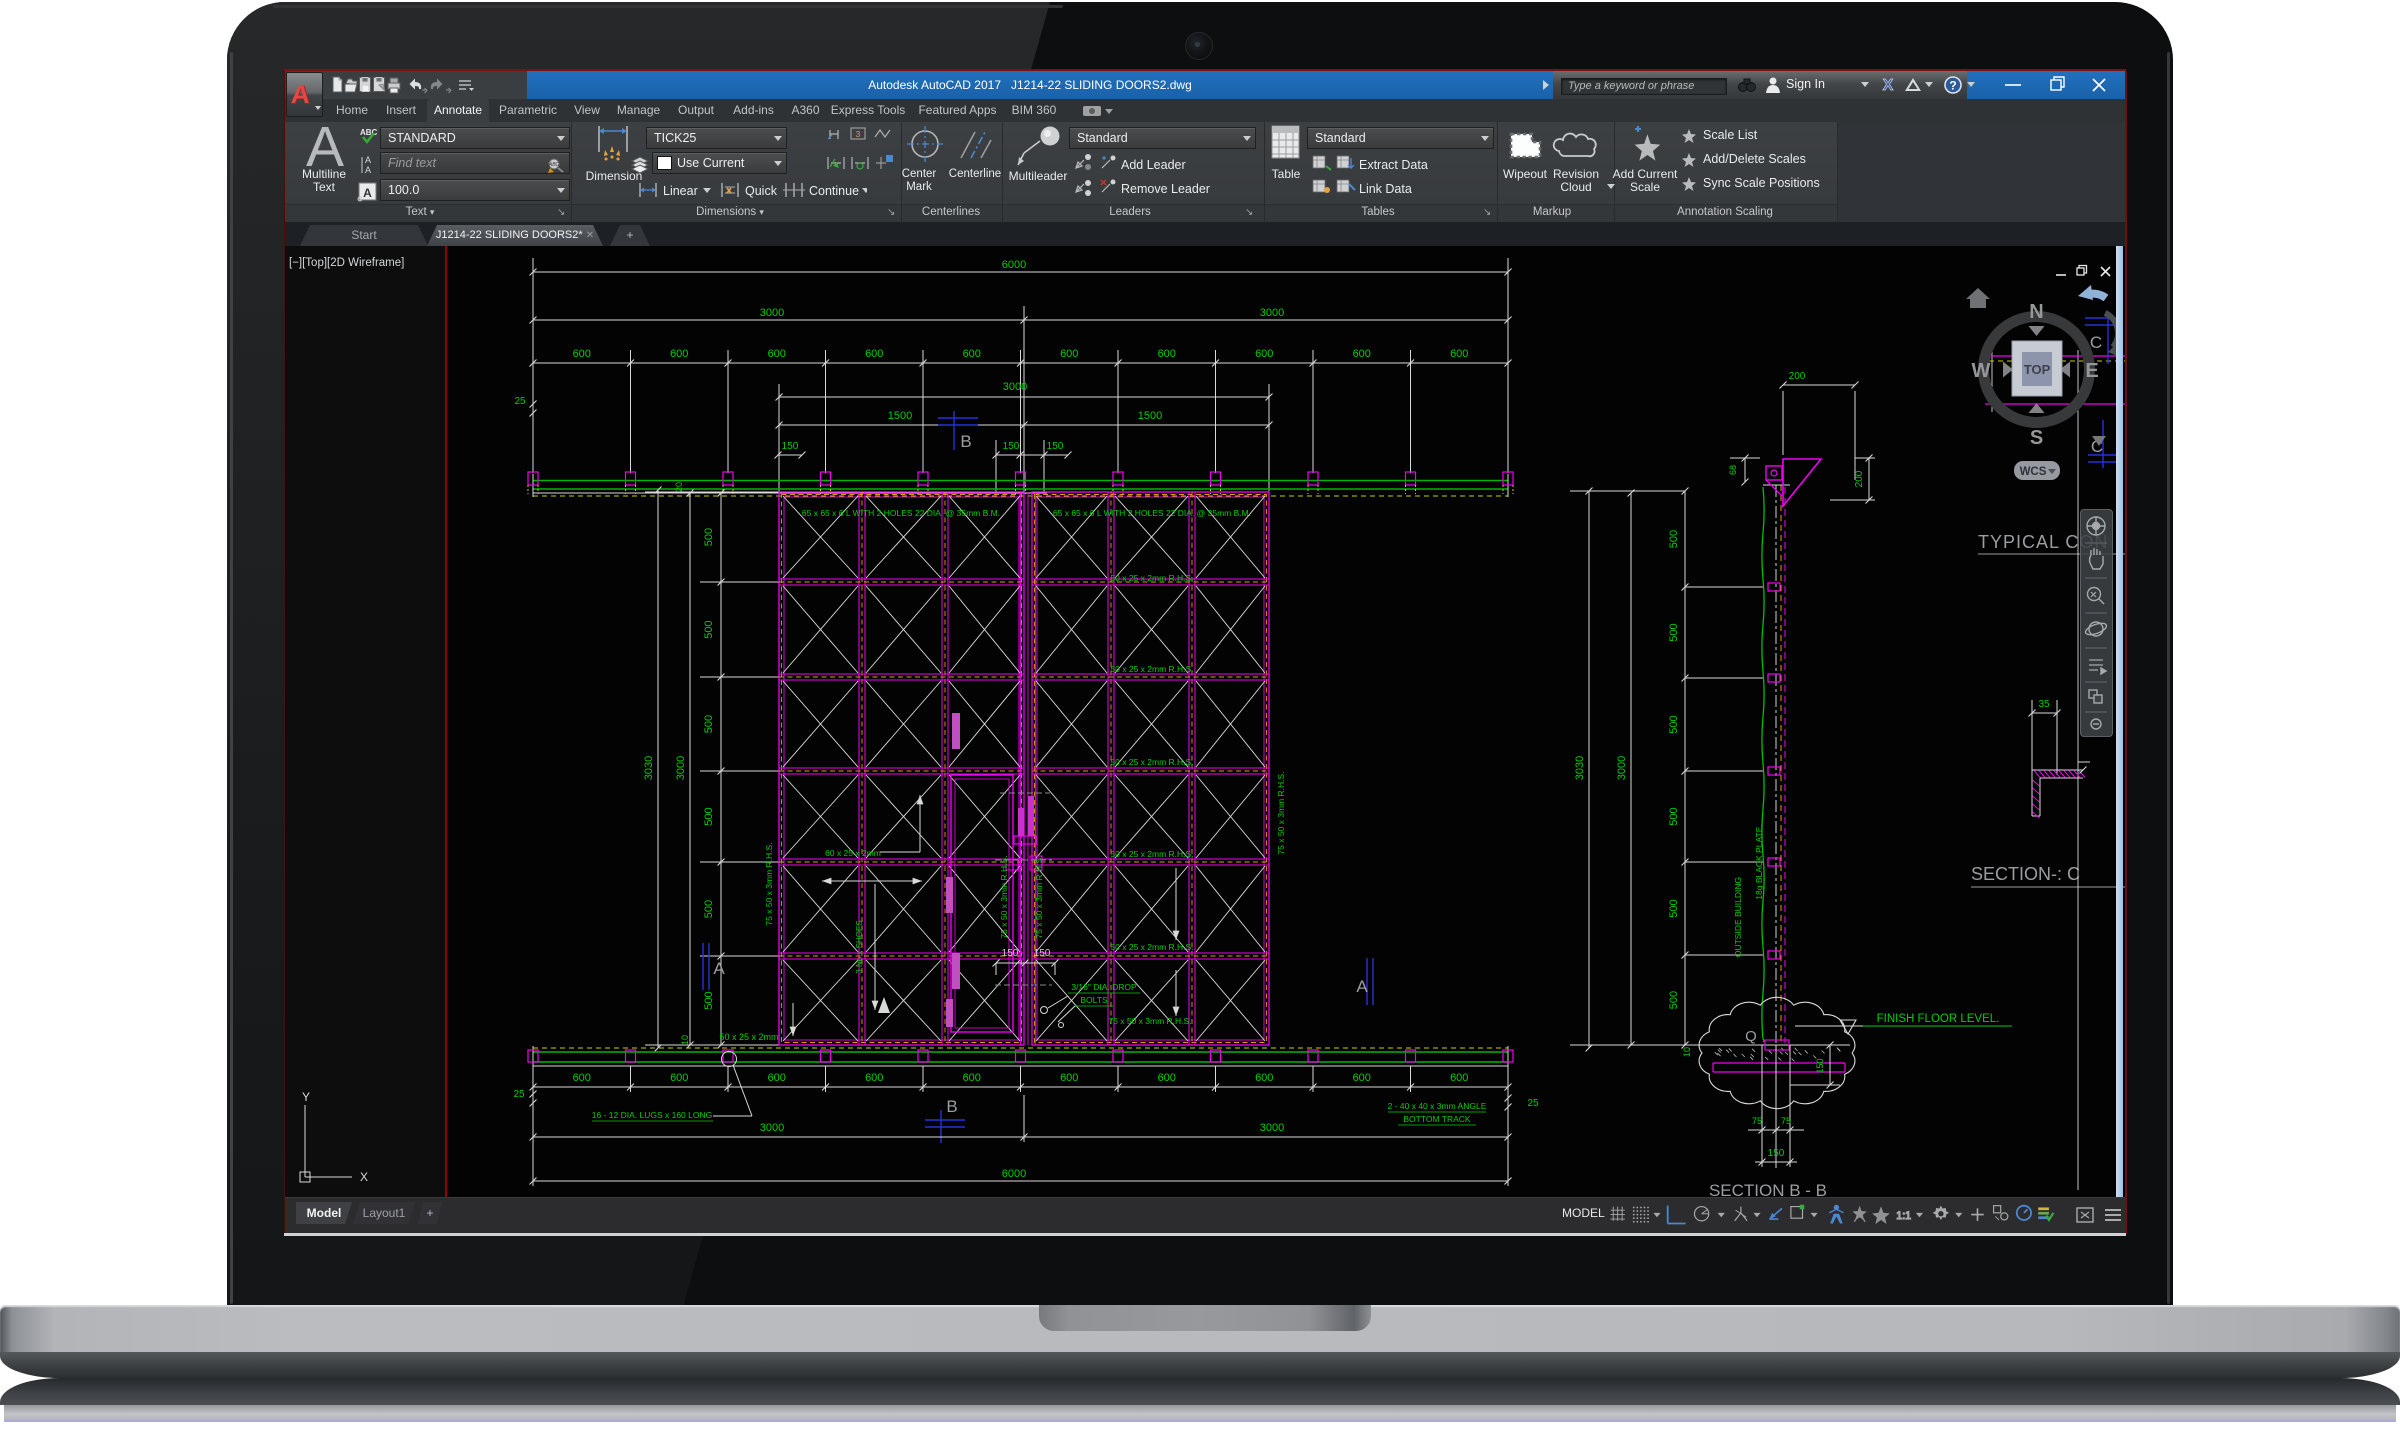 The height and width of the screenshot is (1444, 2400). What do you see at coordinates (1437, 1119) in the screenshot?
I see `svg-text: BOTTOM TRACK` at bounding box center [1437, 1119].